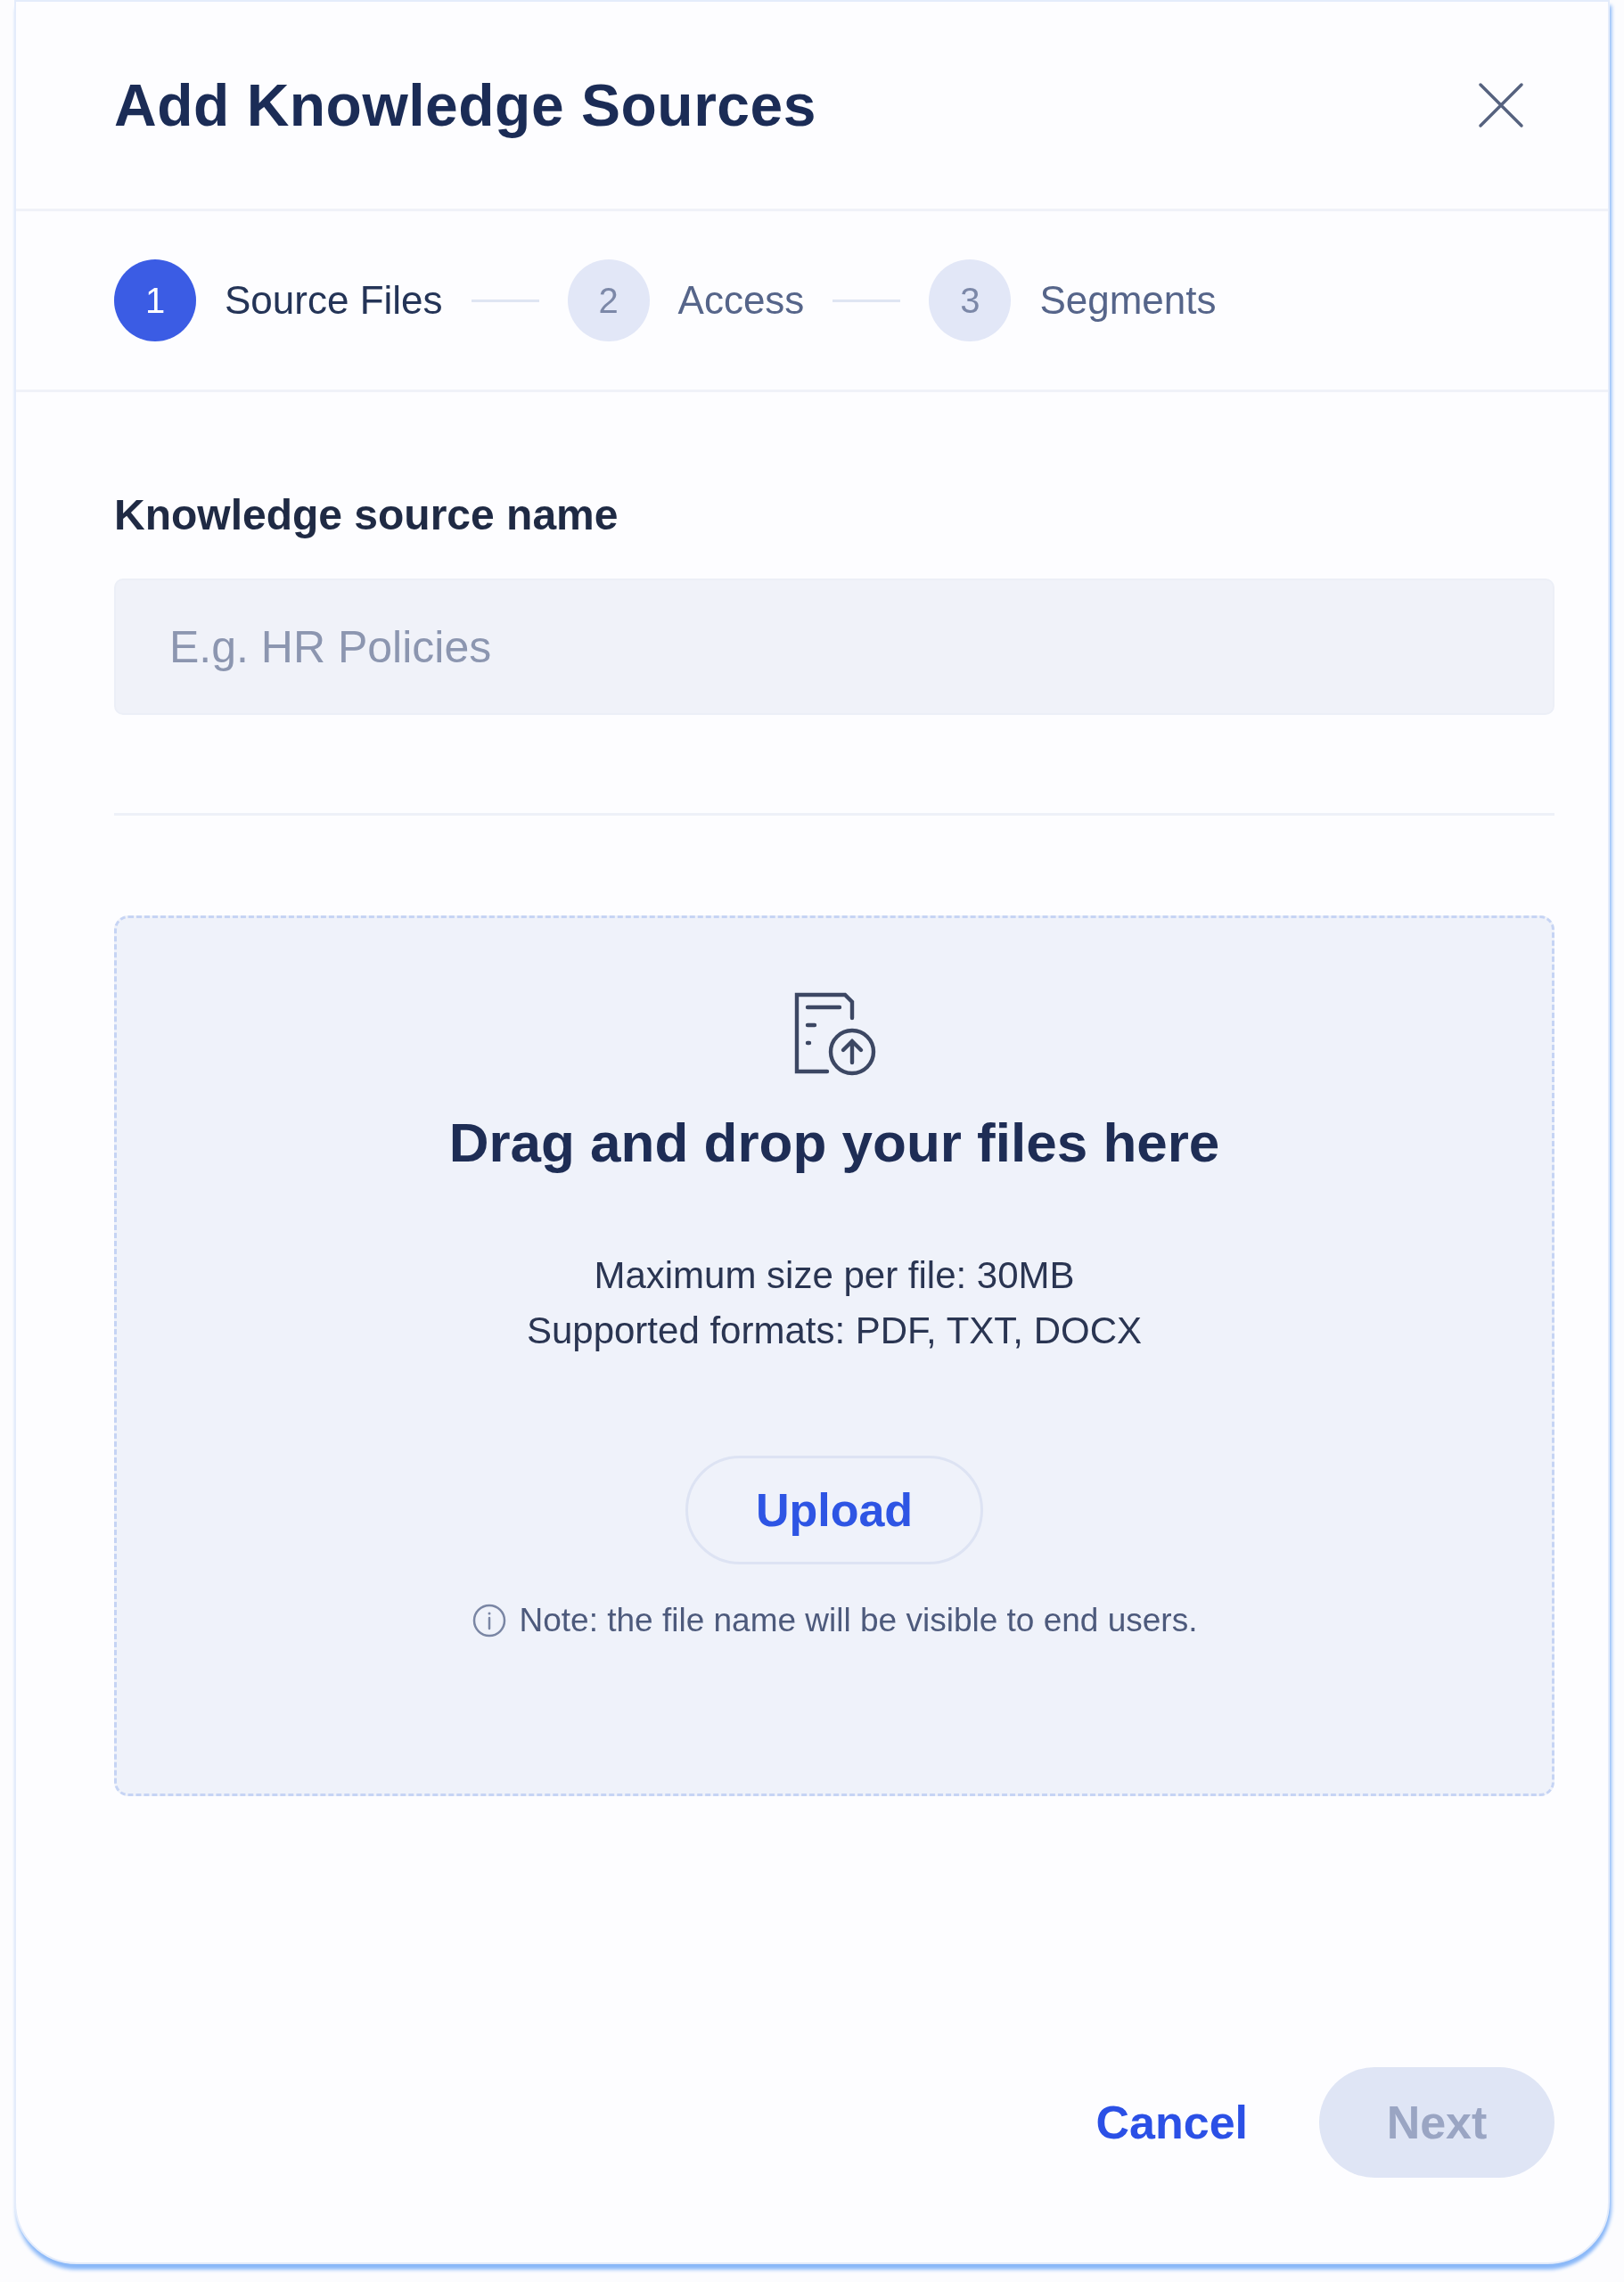 This screenshot has height=2282, width=1624. What do you see at coordinates (834, 647) in the screenshot?
I see `name-input-field: E.g. HR Policies` at bounding box center [834, 647].